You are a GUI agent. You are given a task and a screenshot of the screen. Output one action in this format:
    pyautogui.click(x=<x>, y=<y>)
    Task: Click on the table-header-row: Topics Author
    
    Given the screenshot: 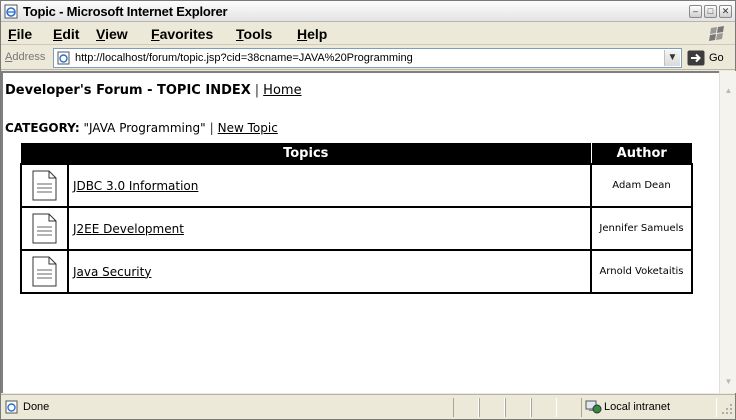 What is the action you would take?
    pyautogui.click(x=356, y=153)
    